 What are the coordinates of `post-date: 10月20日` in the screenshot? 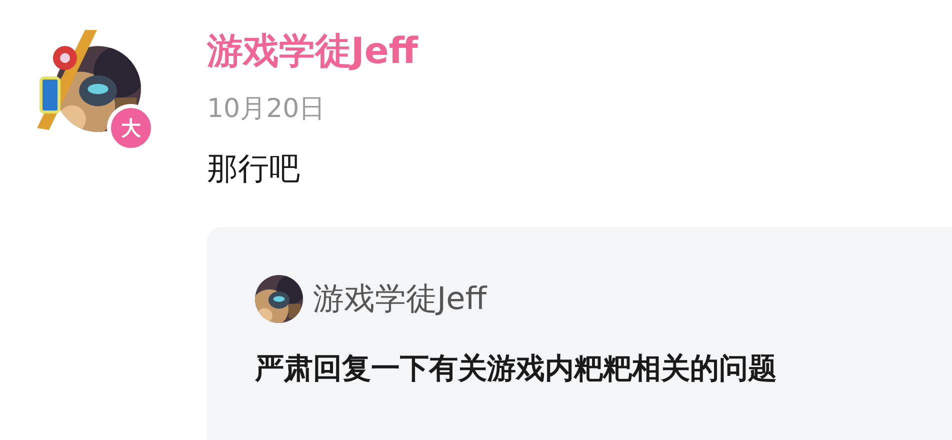 It's located at (266, 109).